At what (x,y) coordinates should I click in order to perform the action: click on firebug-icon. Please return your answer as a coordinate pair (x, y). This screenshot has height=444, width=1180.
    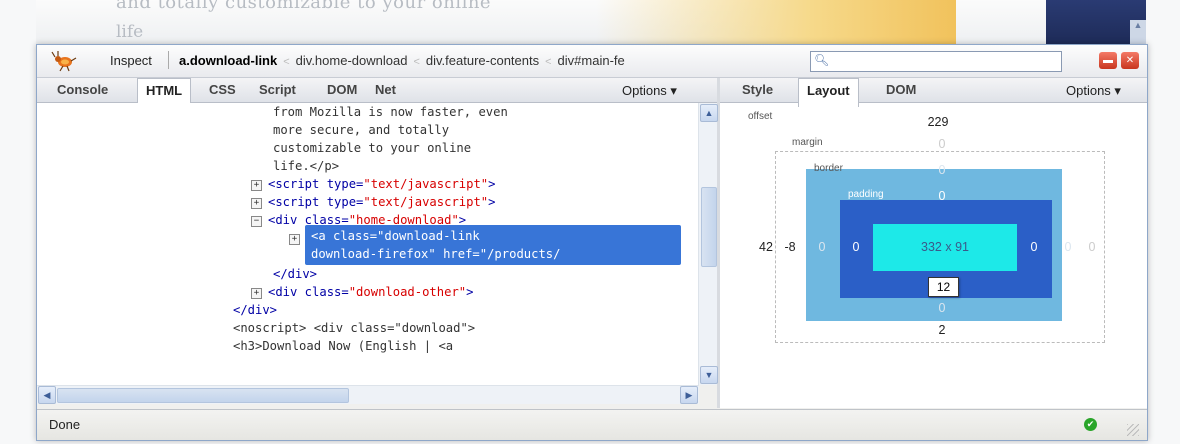
    Looking at the image, I should click on (64, 61).